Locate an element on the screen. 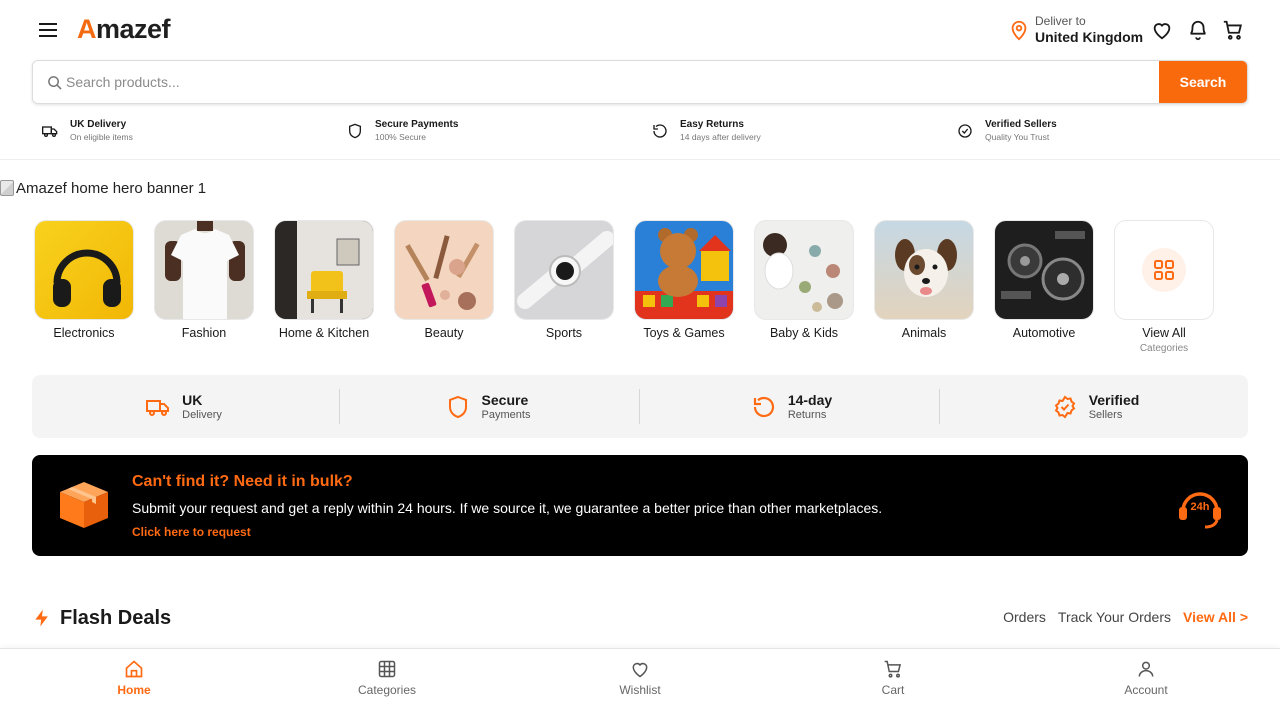  divider is located at coordinates (939, 406).